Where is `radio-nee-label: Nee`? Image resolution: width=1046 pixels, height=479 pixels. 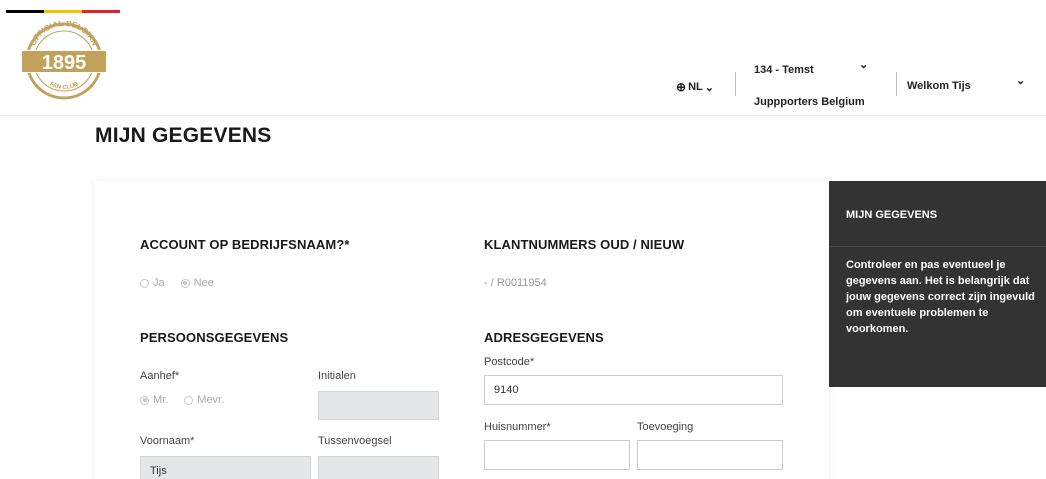
radio-nee-label: Nee is located at coordinates (204, 283).